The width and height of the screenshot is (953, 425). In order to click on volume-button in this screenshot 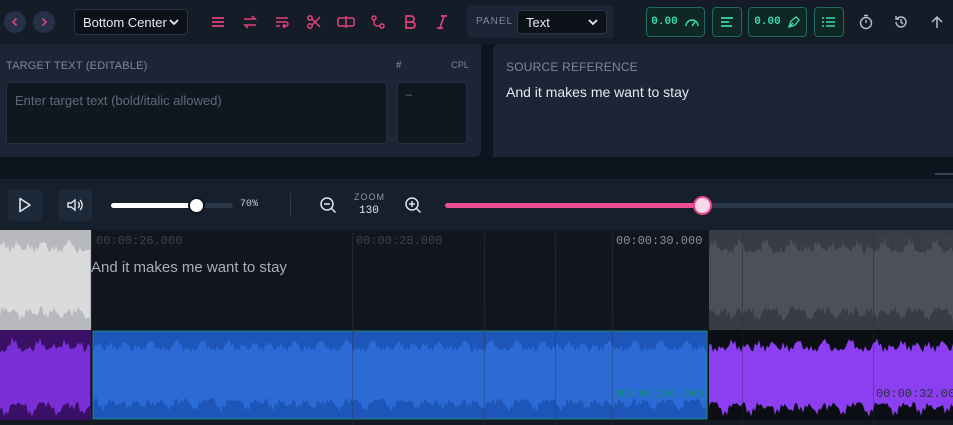, I will do `click(75, 205)`.